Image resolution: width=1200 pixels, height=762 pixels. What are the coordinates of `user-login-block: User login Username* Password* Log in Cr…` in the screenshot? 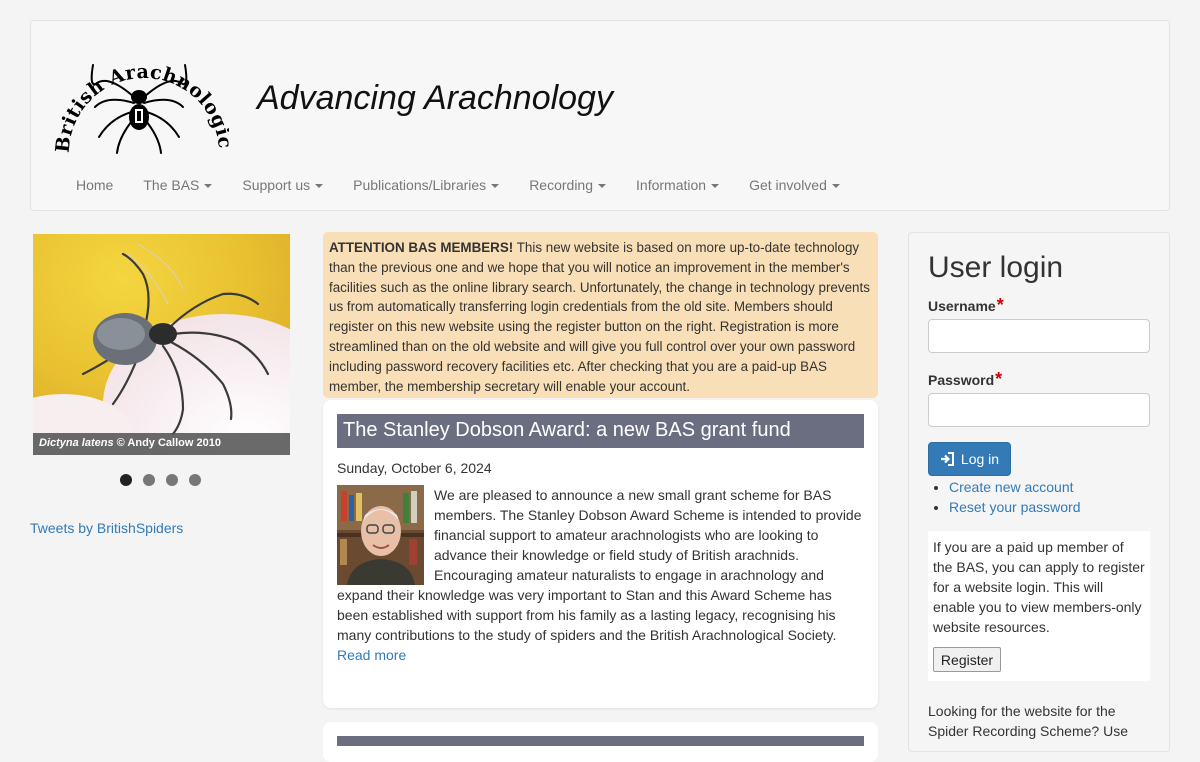 It's located at (1039, 492).